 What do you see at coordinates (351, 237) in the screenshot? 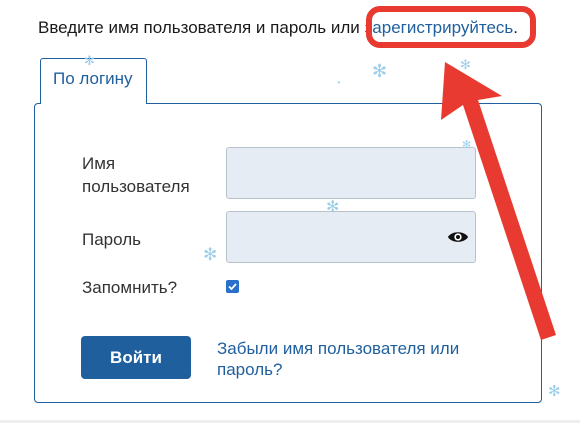
I see `password-field` at bounding box center [351, 237].